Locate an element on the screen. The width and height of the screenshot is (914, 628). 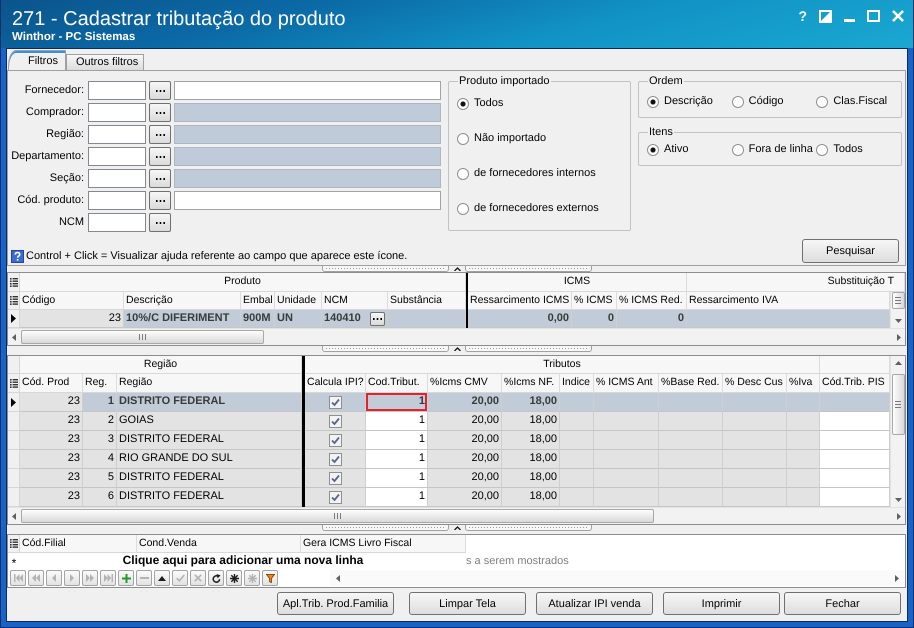
column-header: Embal is located at coordinates (258, 301).